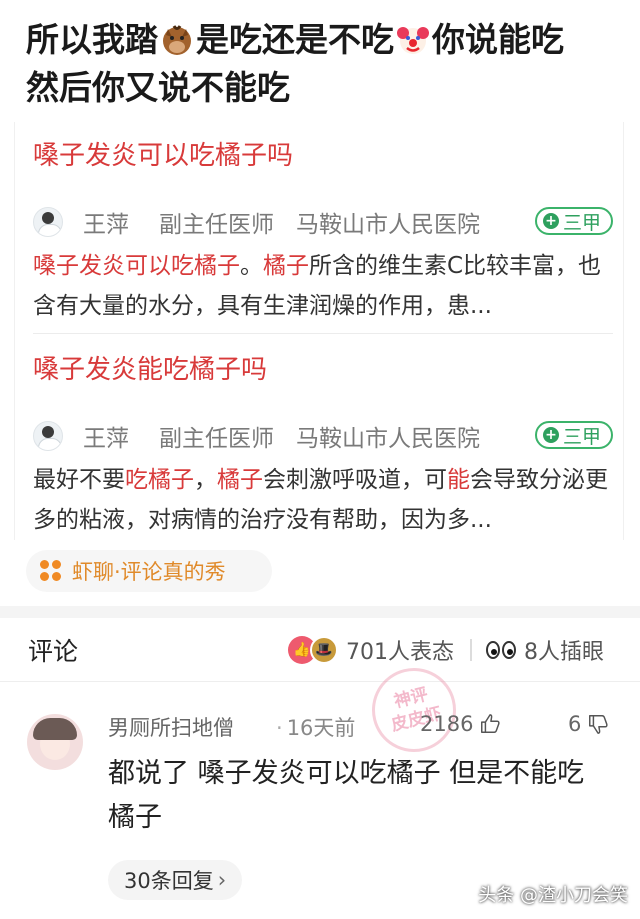  What do you see at coordinates (458, 480) in the screenshot?
I see `snippet-highlight: 能` at bounding box center [458, 480].